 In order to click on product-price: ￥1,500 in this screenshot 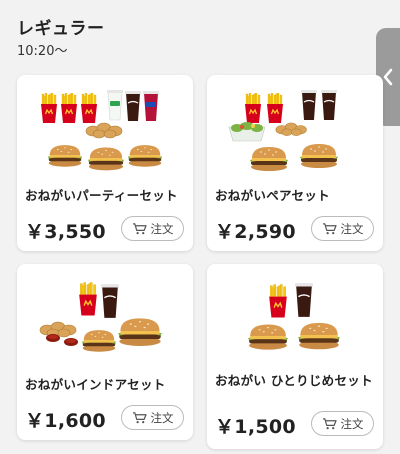, I will do `click(255, 427)`.